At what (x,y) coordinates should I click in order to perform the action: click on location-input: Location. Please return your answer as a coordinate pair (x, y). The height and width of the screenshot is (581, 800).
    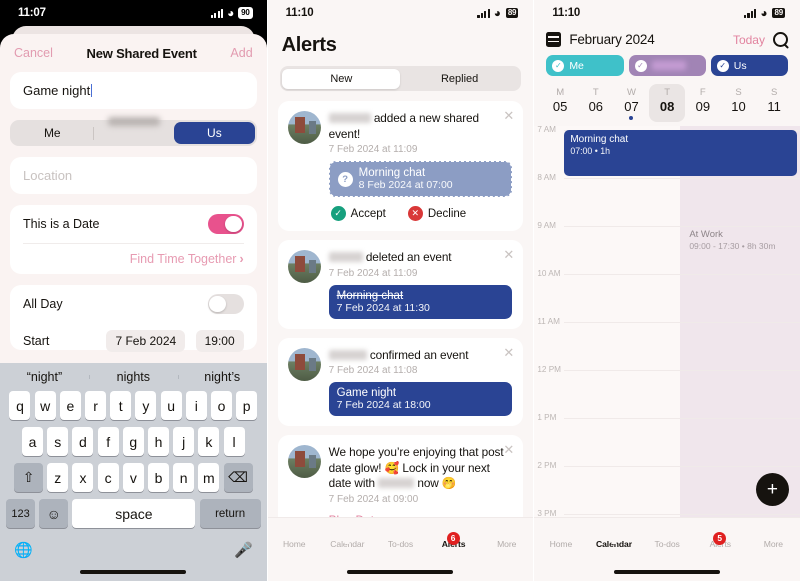
    Looking at the image, I should click on (133, 175).